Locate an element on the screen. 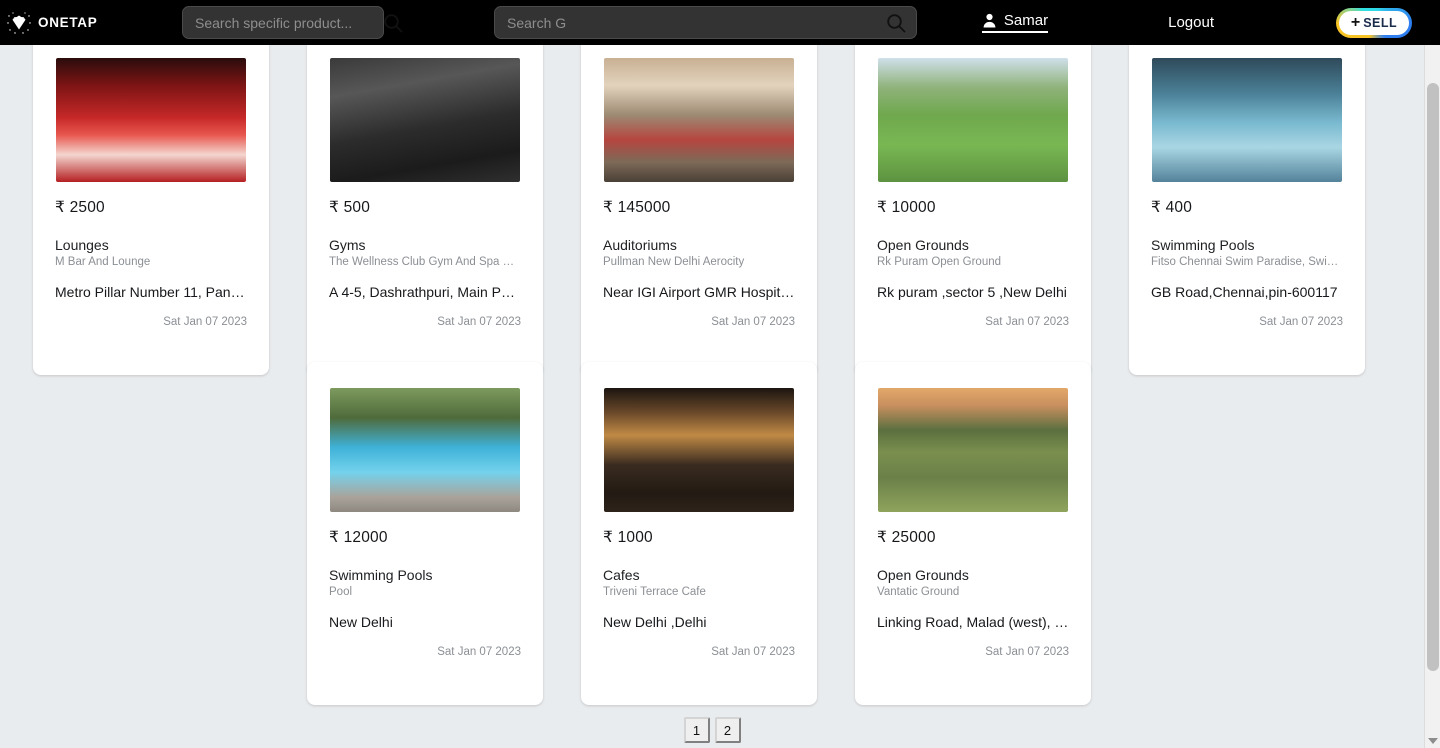  search-input is located at coordinates (282, 22).